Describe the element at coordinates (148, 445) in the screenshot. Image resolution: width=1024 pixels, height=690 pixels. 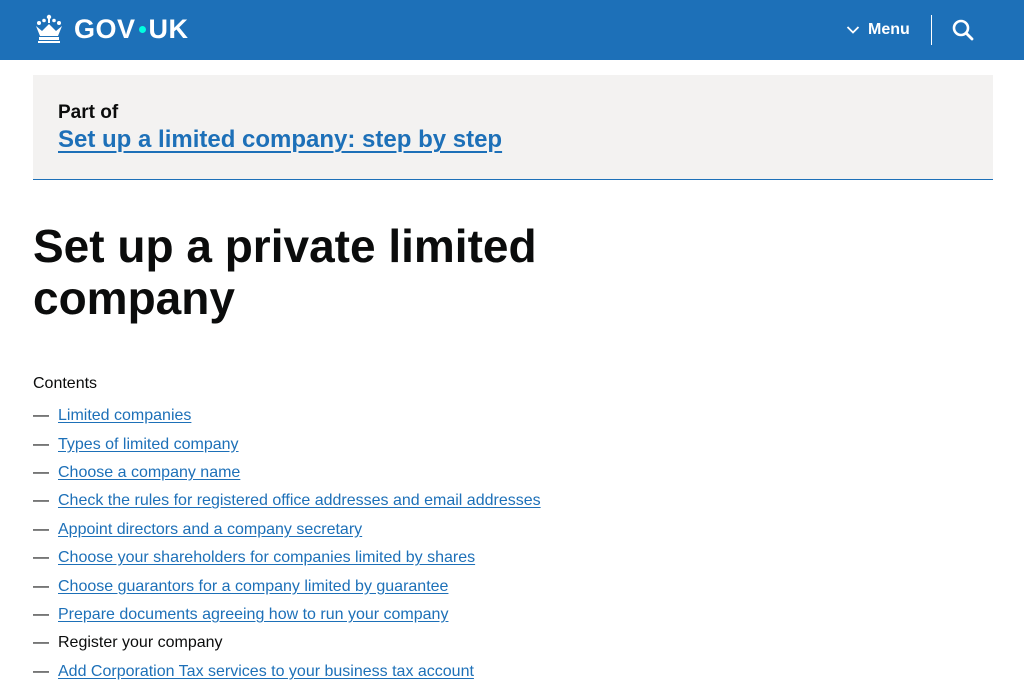
I see `contents-link: Types of limited company` at that location.